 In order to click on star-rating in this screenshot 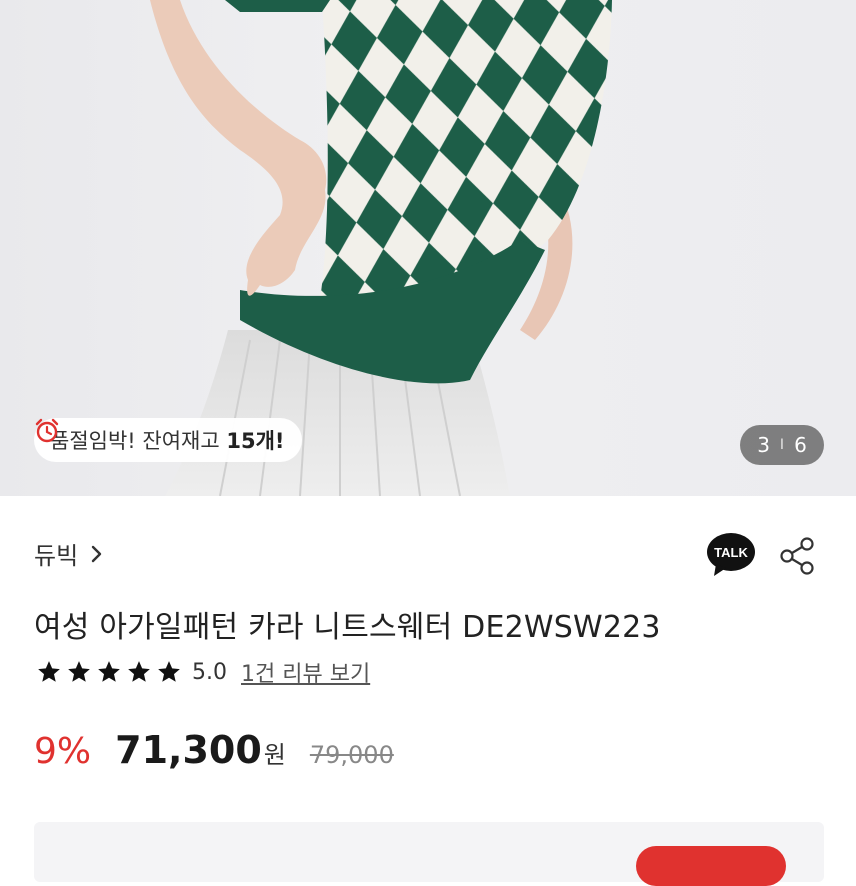, I will do `click(109, 672)`.